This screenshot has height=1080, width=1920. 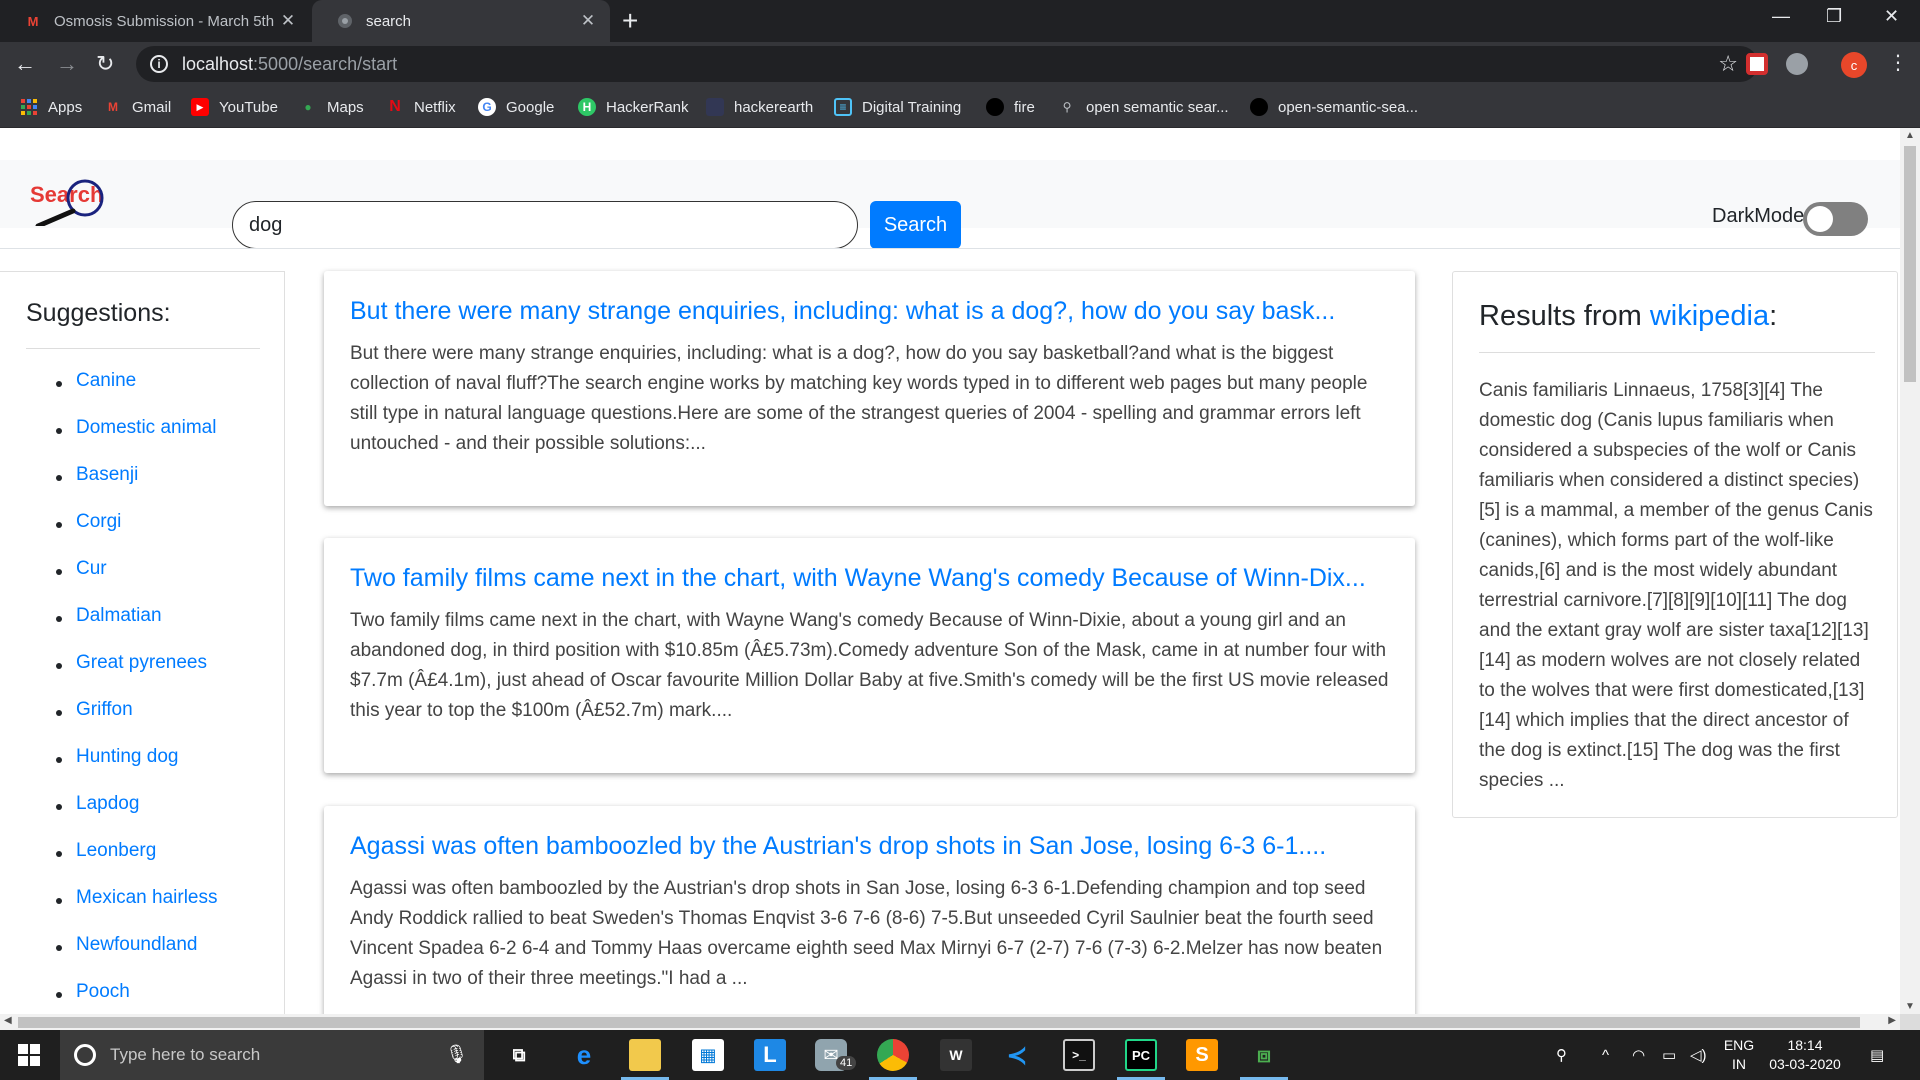 I want to click on bookmark-youtube: ▶ YouTube, so click(x=234, y=107).